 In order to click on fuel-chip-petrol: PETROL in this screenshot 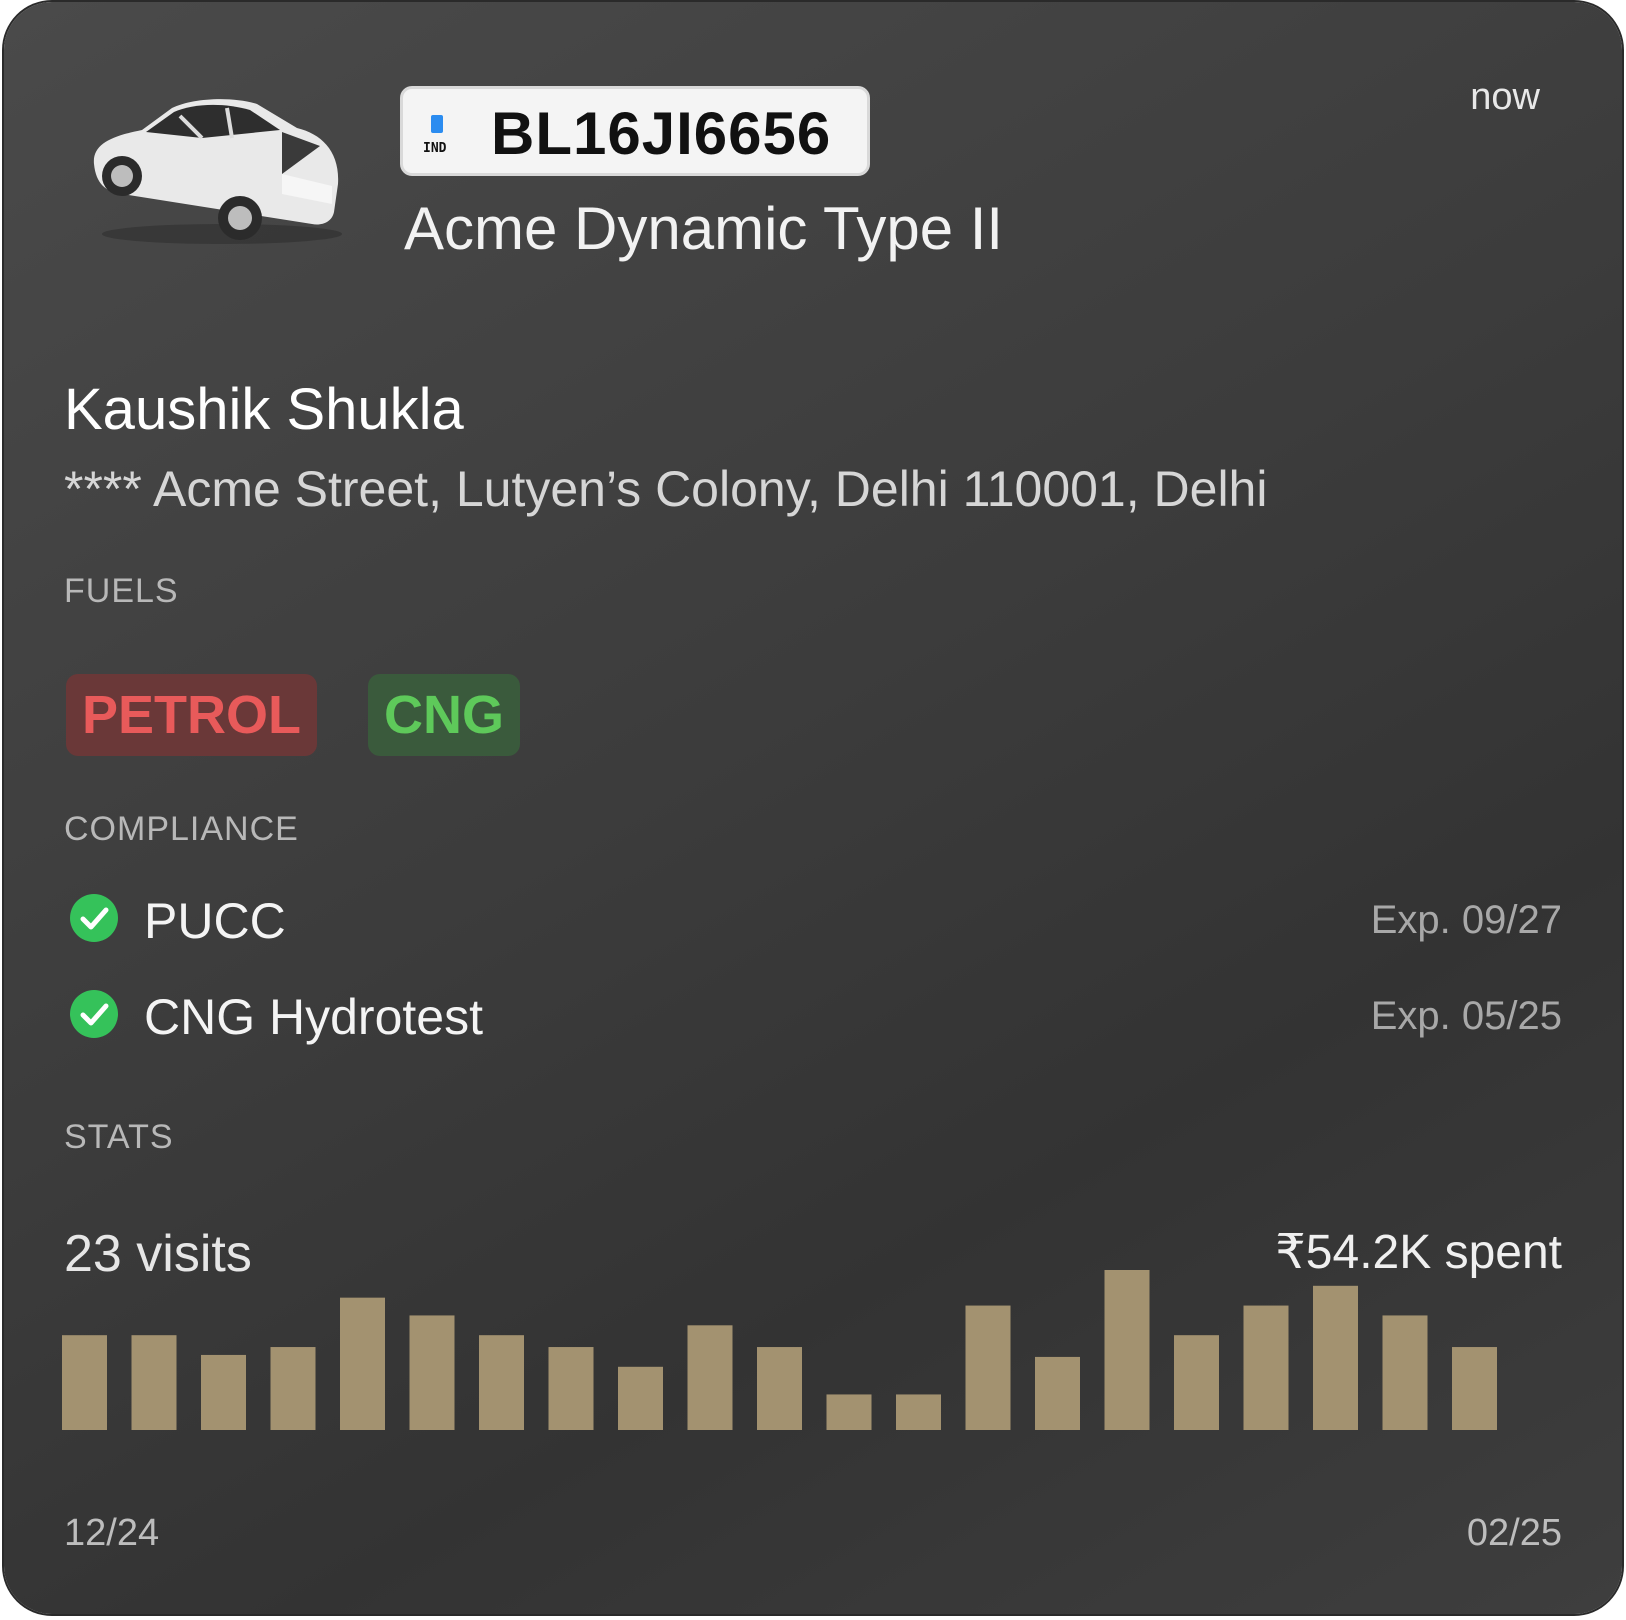, I will do `click(192, 715)`.